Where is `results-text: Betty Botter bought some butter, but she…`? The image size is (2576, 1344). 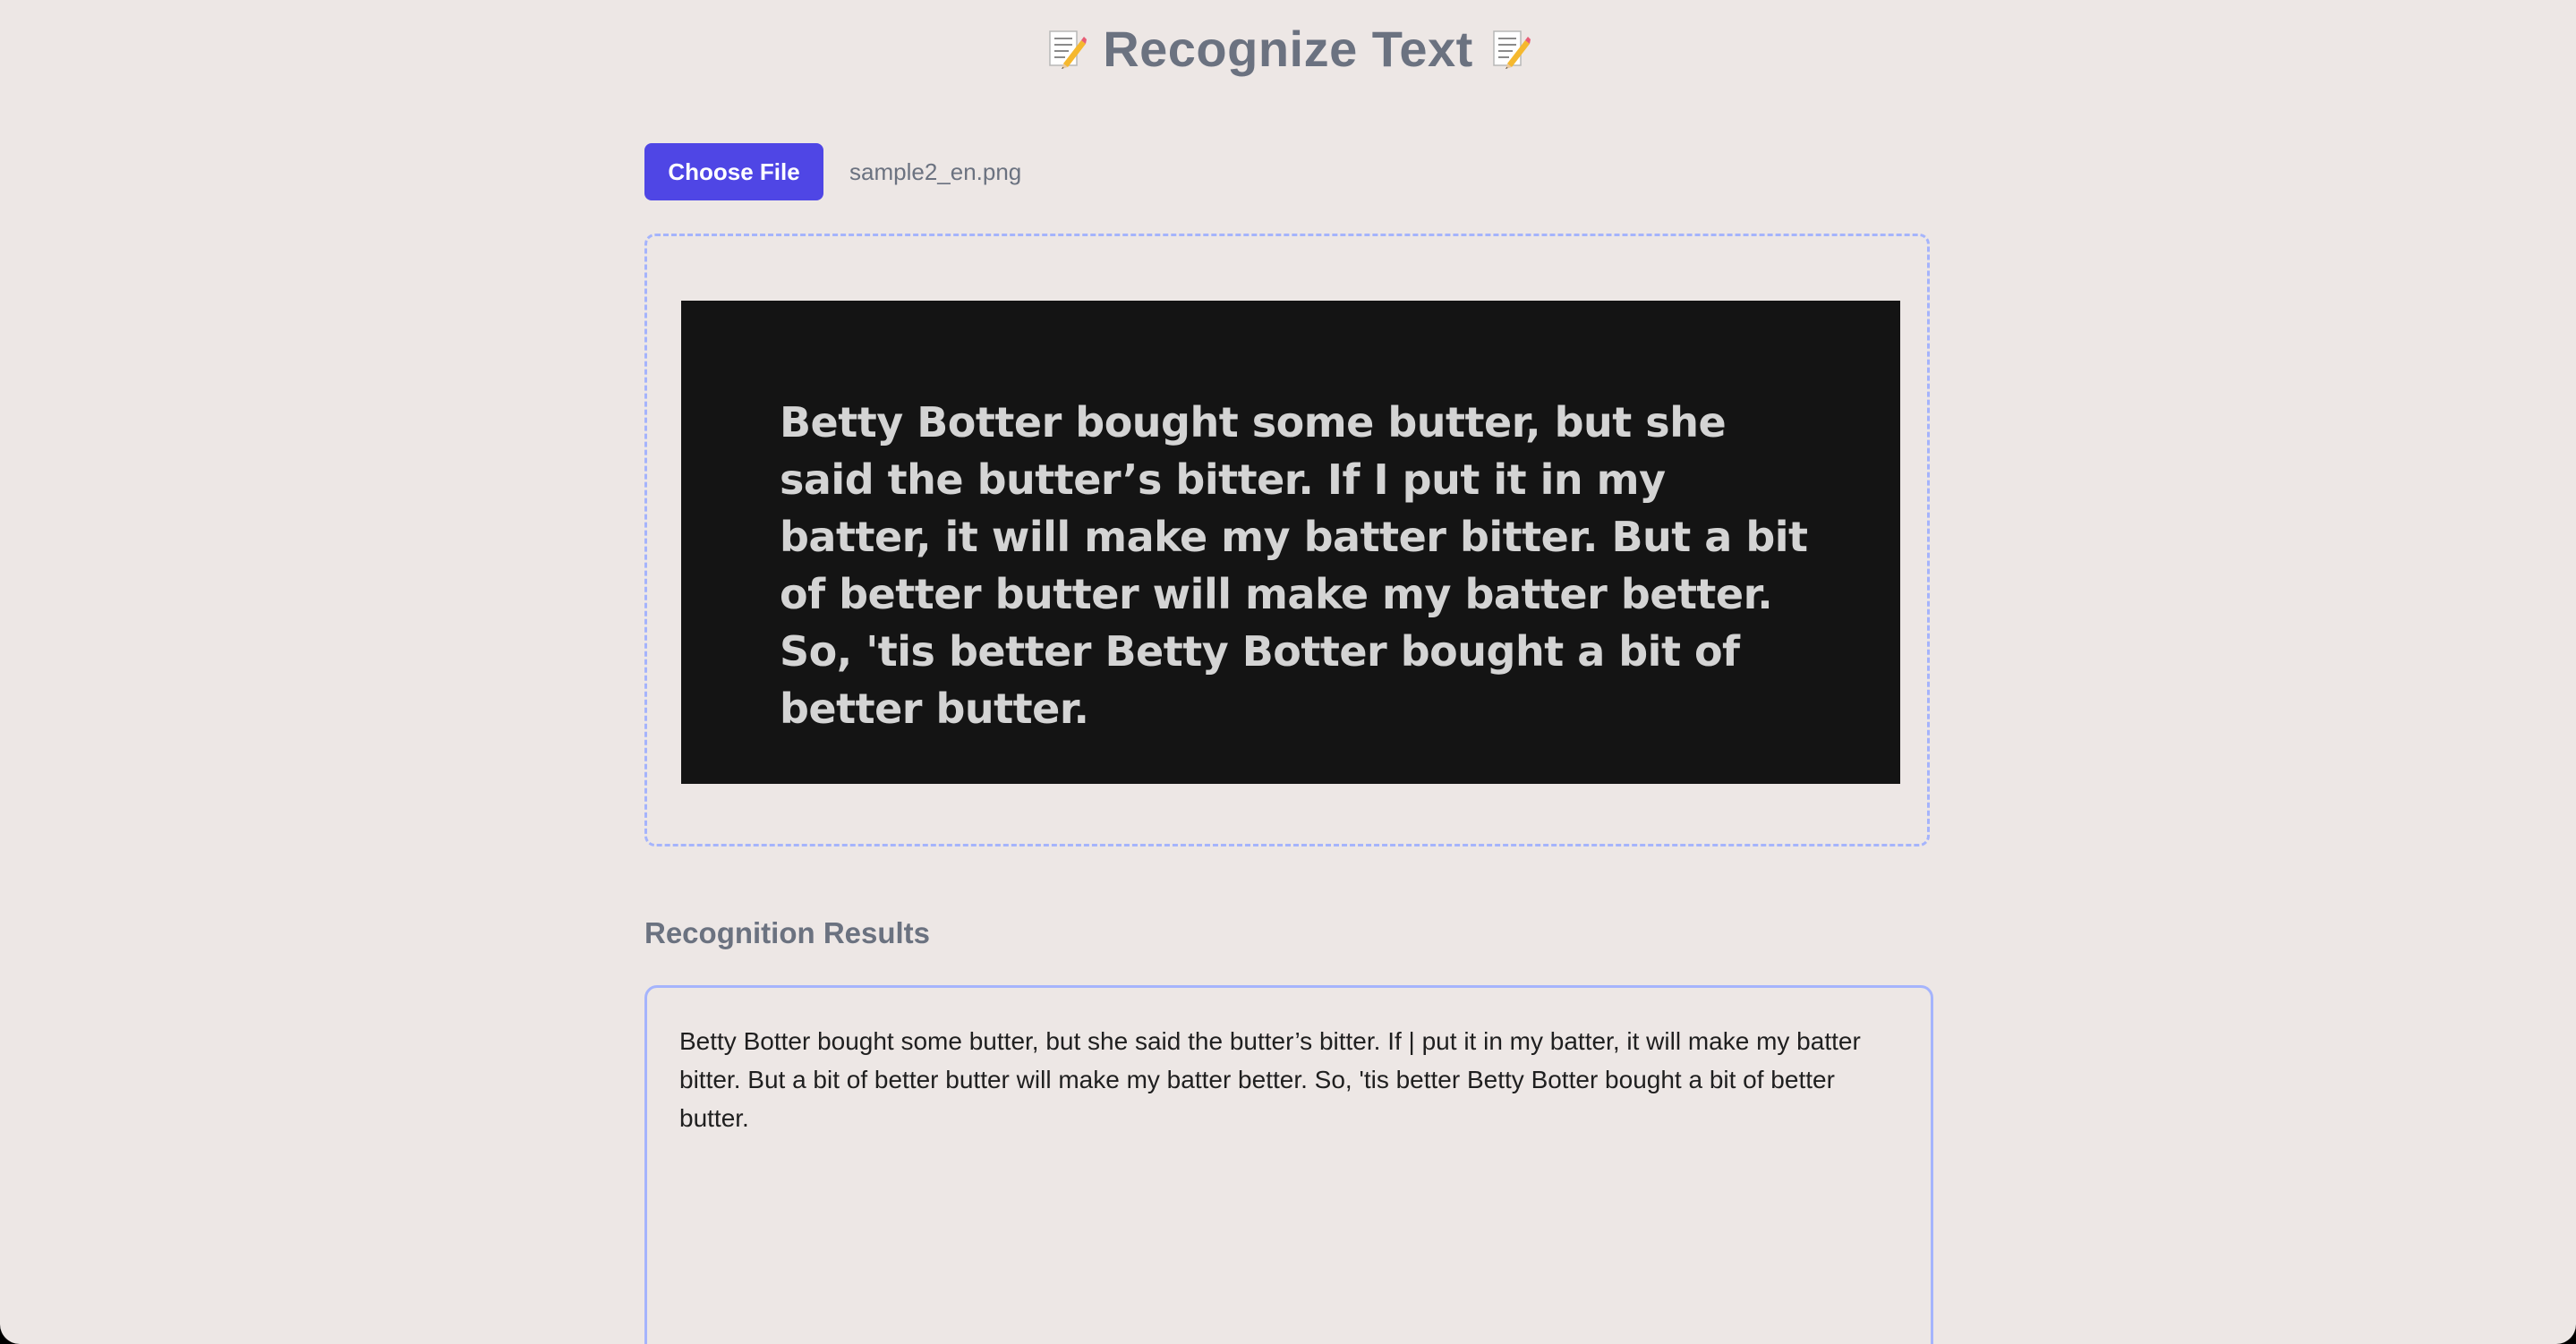
results-text: Betty Botter bought some butter, but she… is located at coordinates (1270, 1079).